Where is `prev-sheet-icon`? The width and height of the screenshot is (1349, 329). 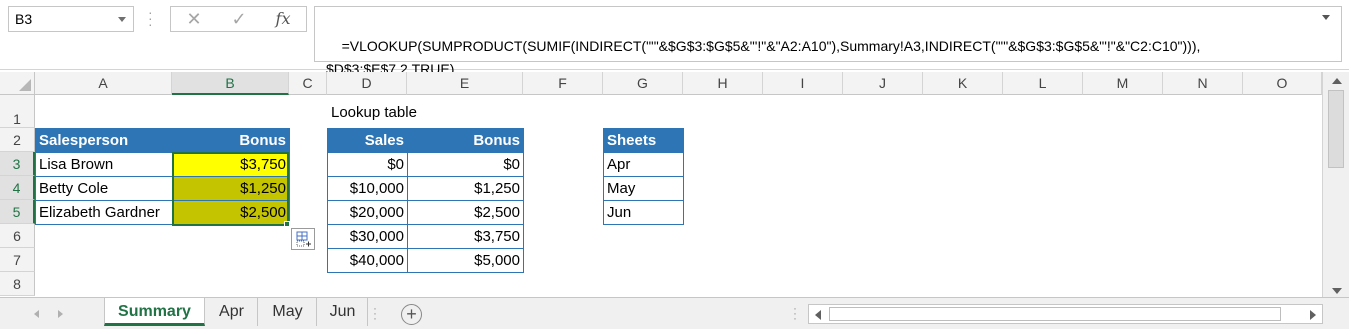
prev-sheet-icon is located at coordinates (36, 314).